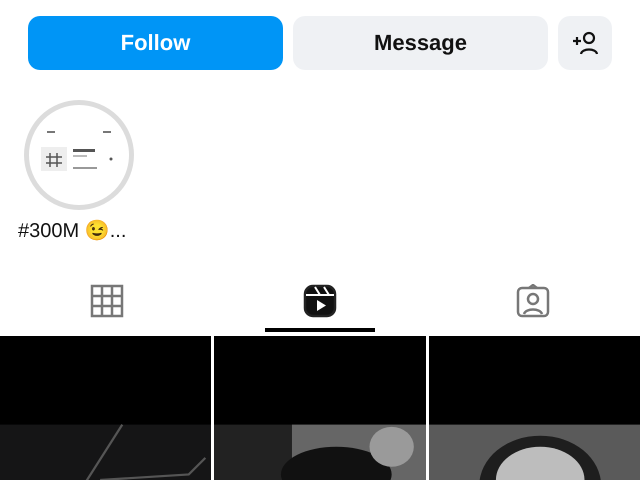  What do you see at coordinates (107, 301) in the screenshot?
I see `grid-icon` at bounding box center [107, 301].